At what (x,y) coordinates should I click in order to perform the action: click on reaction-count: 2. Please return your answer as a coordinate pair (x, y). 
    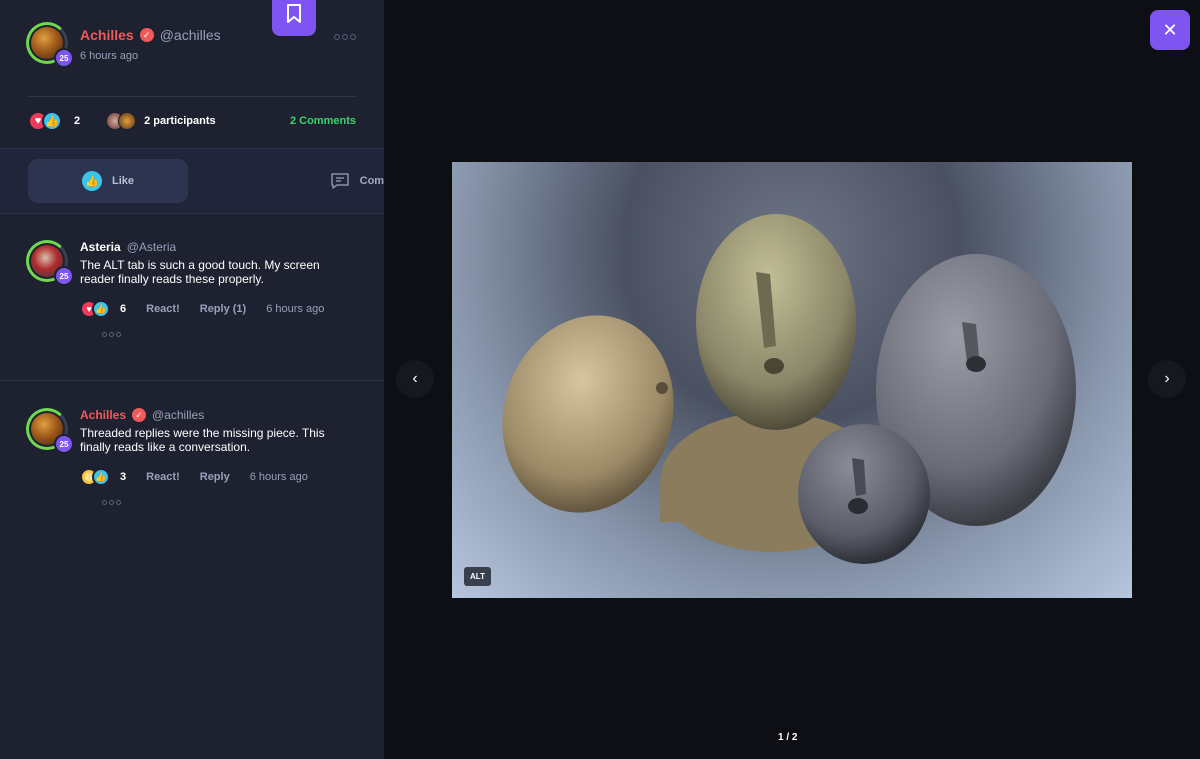
    Looking at the image, I should click on (77, 121).